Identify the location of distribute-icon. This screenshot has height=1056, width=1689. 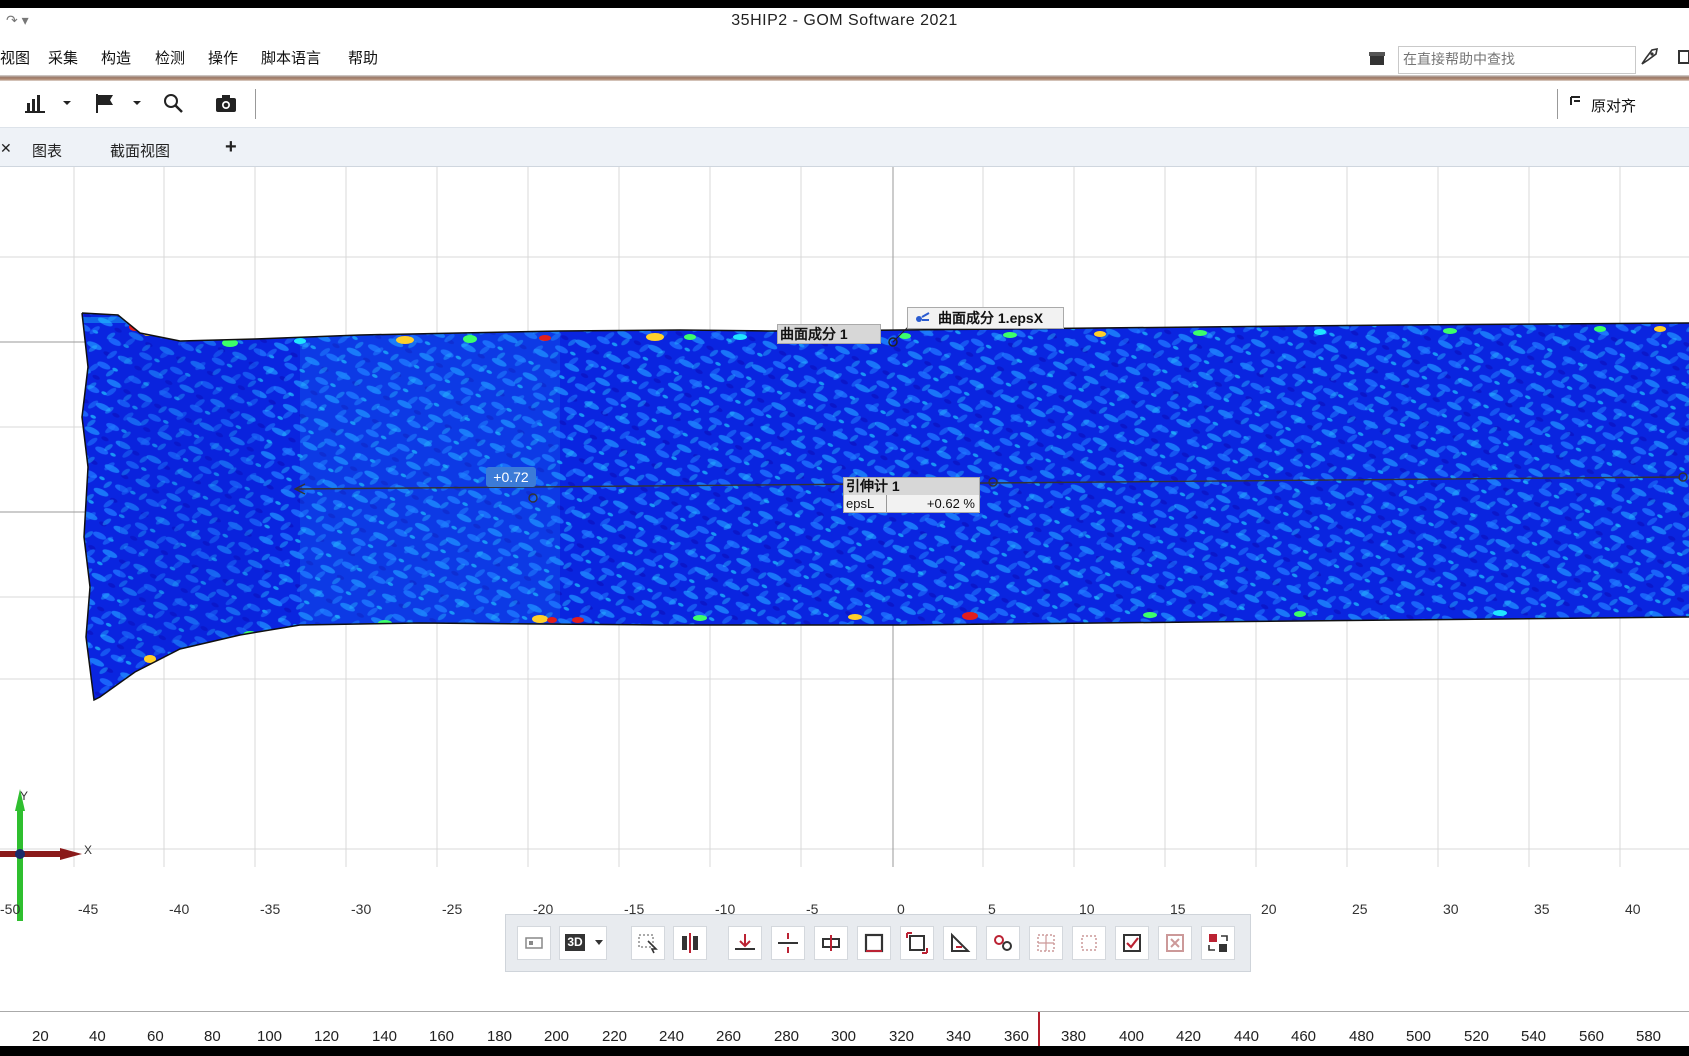
(831, 943).